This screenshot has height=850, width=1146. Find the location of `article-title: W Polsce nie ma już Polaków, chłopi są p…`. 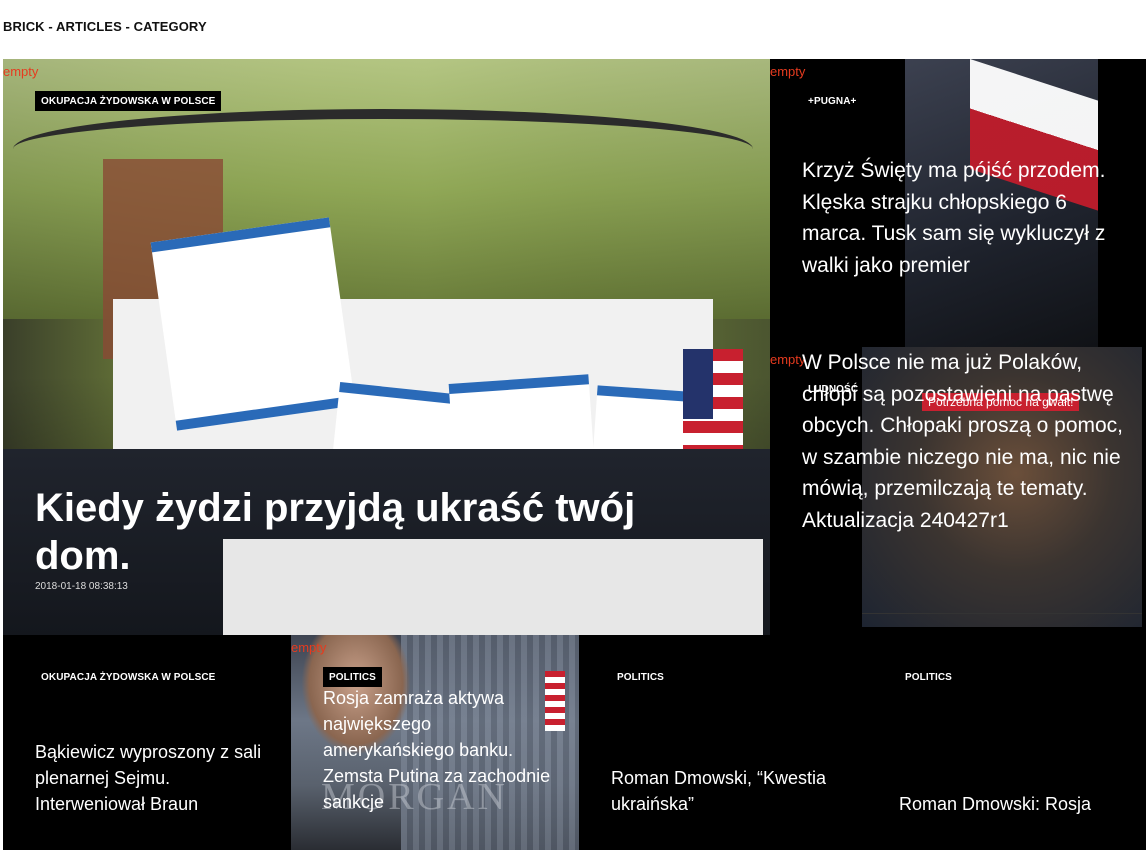

article-title: W Polsce nie ma już Polaków, chłopi są p… is located at coordinates (967, 441).